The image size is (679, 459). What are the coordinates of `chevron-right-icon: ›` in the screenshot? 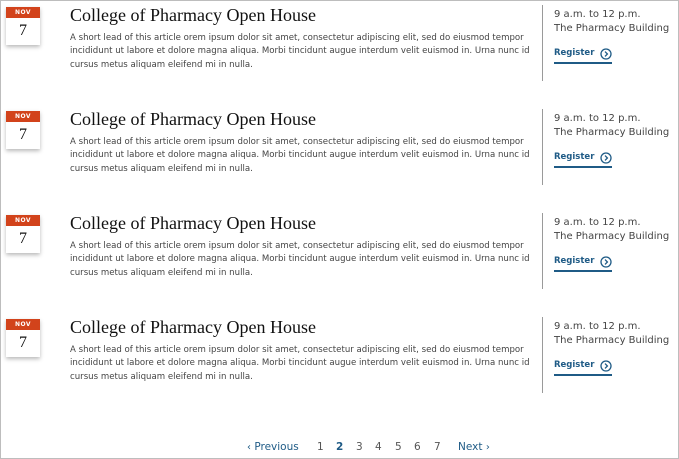 It's located at (487, 447).